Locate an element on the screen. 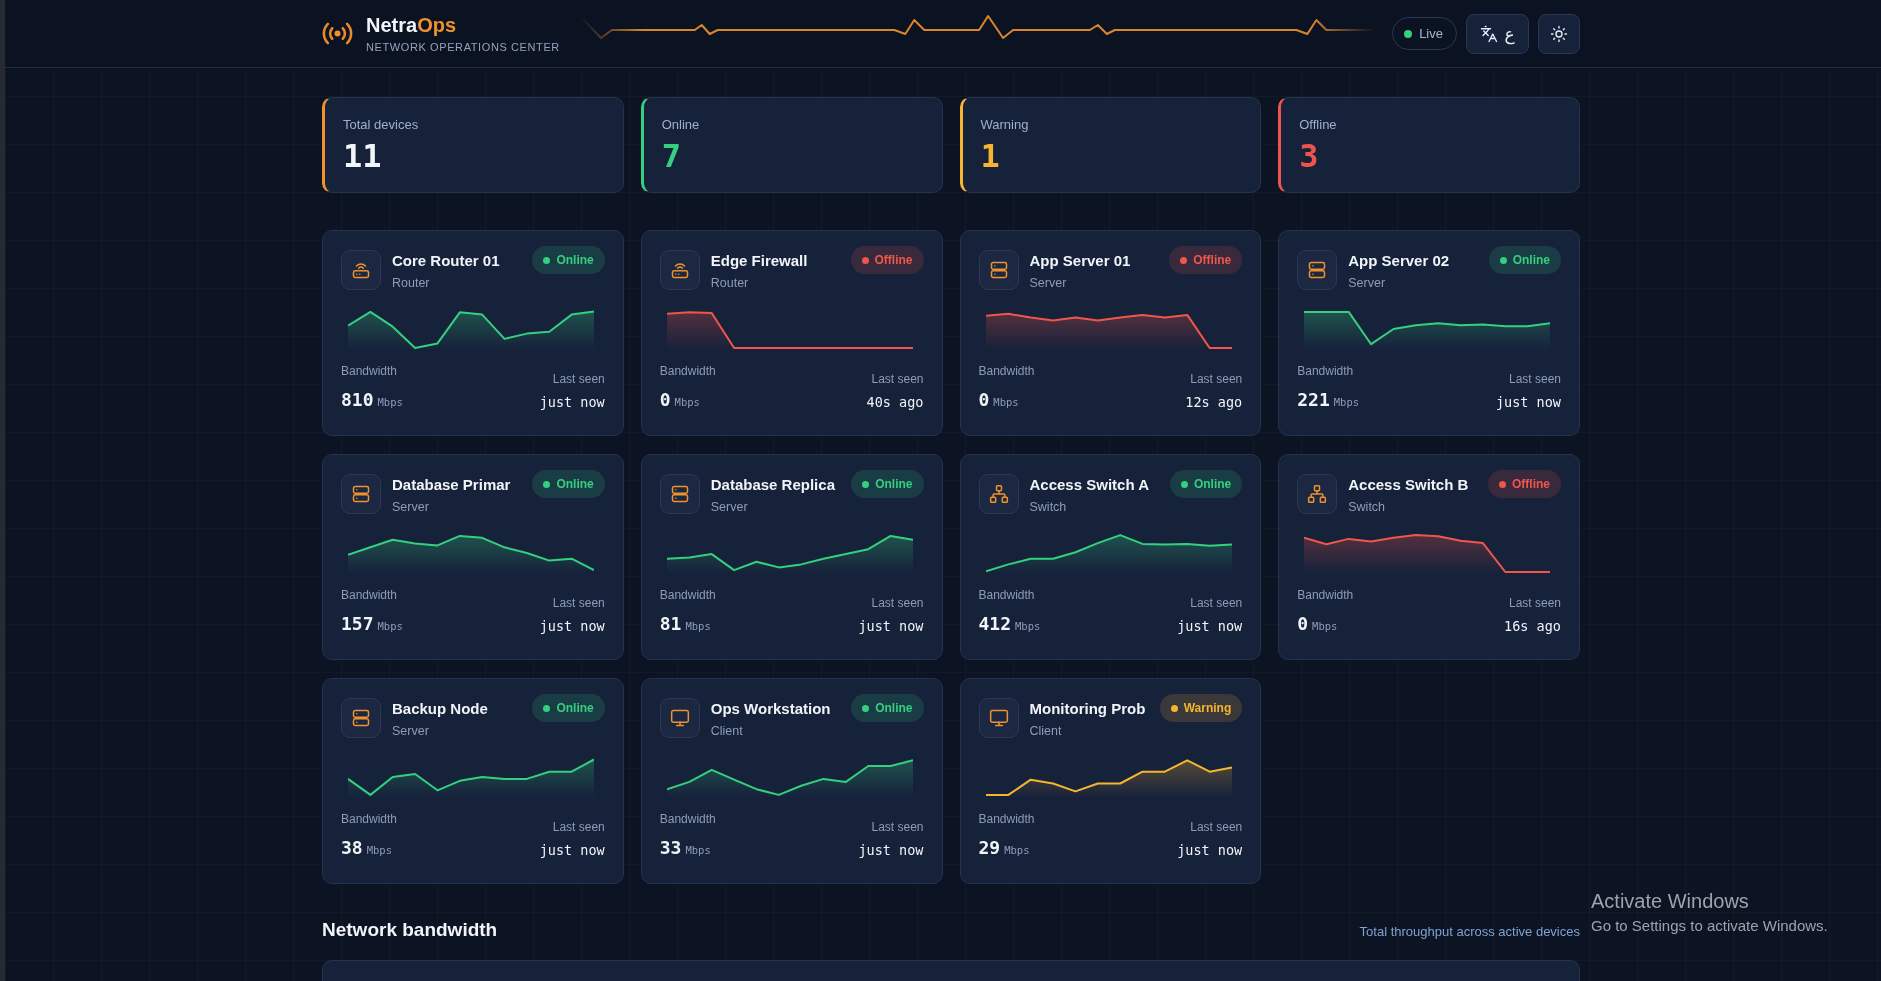  stat-value: 11 is located at coordinates (363, 156).